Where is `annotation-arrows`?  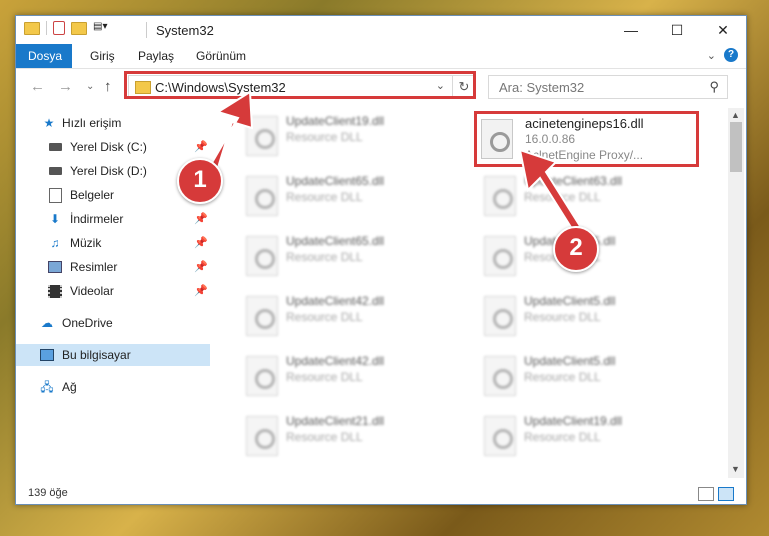
annotation-arrows is located at coordinates (391, 162).